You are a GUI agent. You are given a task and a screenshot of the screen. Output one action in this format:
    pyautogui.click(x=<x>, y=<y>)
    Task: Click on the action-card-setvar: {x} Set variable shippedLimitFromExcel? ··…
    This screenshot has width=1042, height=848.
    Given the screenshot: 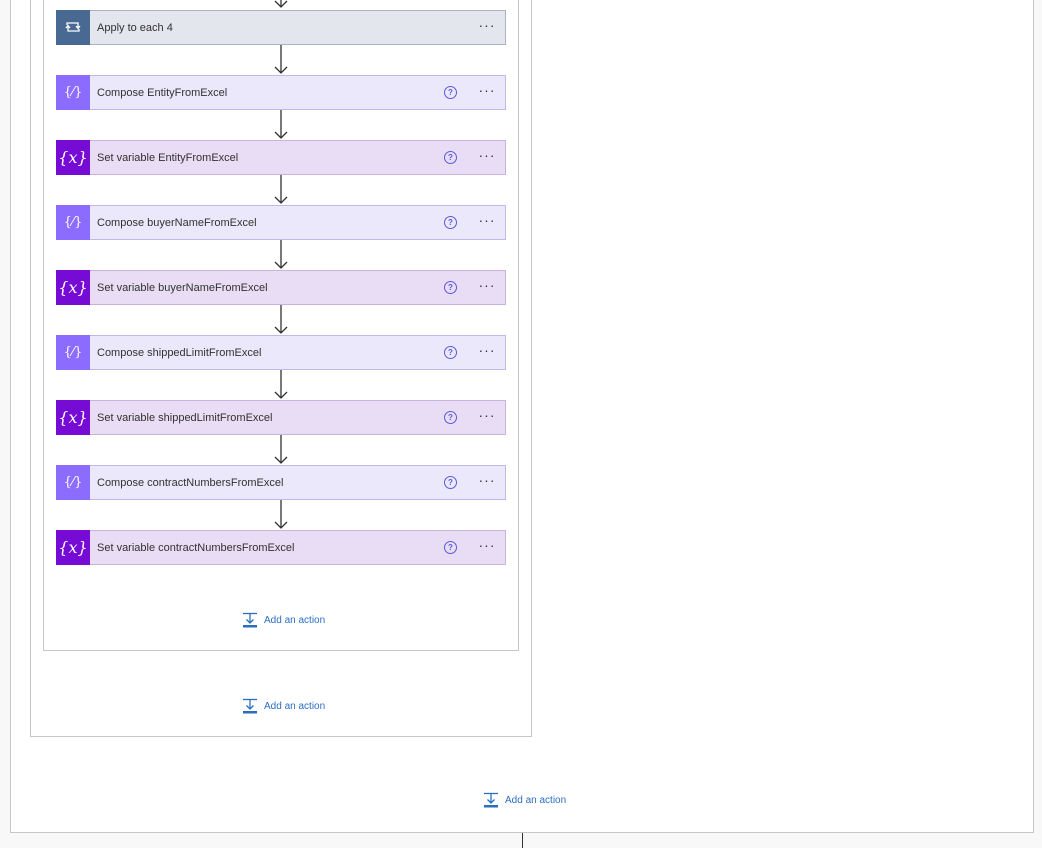 What is the action you would take?
    pyautogui.click(x=281, y=417)
    